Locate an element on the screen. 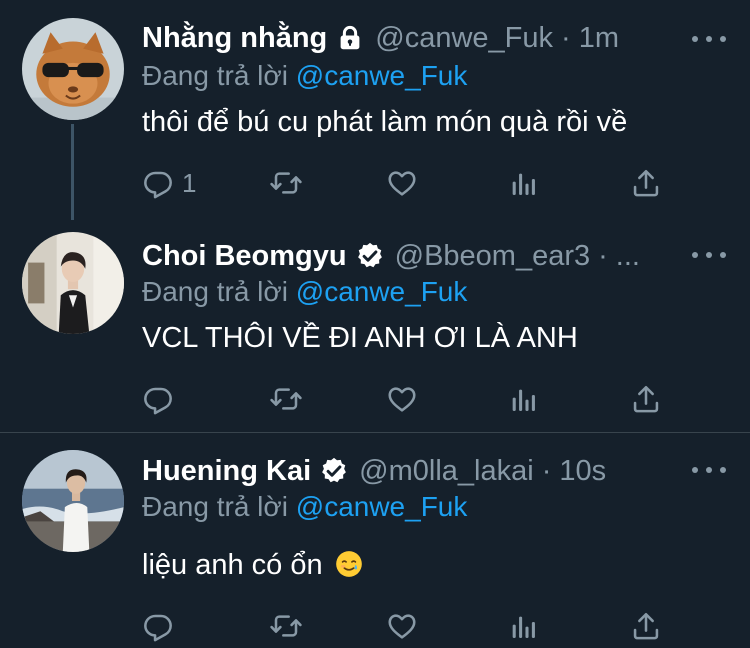 The width and height of the screenshot is (750, 648). tweet-text: thôi để bú cu phát làm món quà rồi về is located at coordinates (385, 122).